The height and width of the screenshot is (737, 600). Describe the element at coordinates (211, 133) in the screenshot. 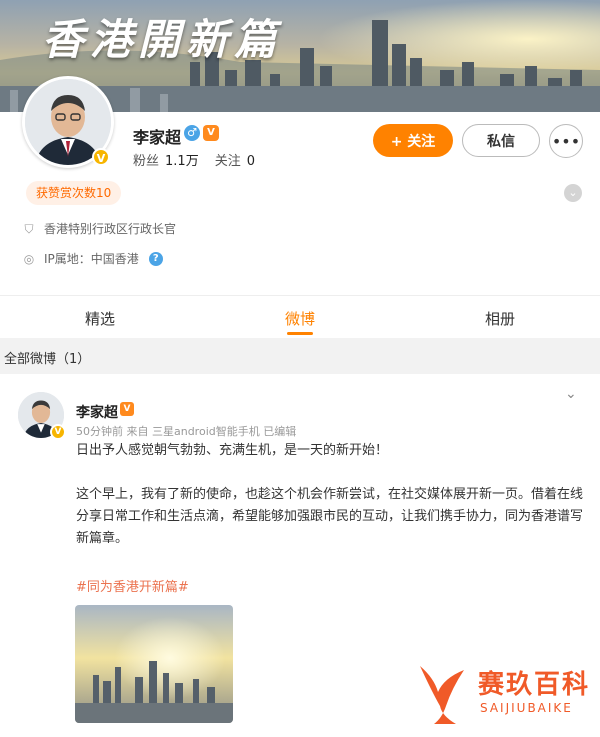

I see `member-level-icon: V` at that location.